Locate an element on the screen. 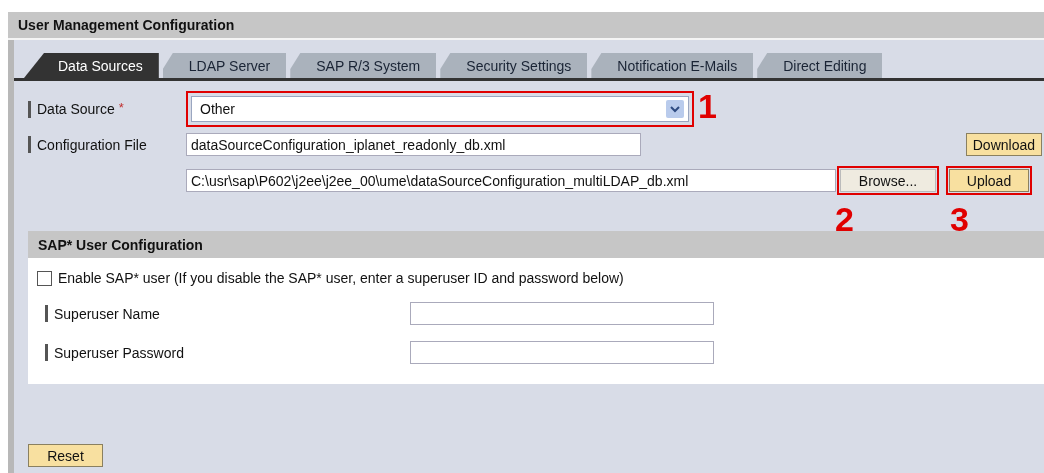 The width and height of the screenshot is (1044, 473). field-label: Superuser Name is located at coordinates (107, 313).